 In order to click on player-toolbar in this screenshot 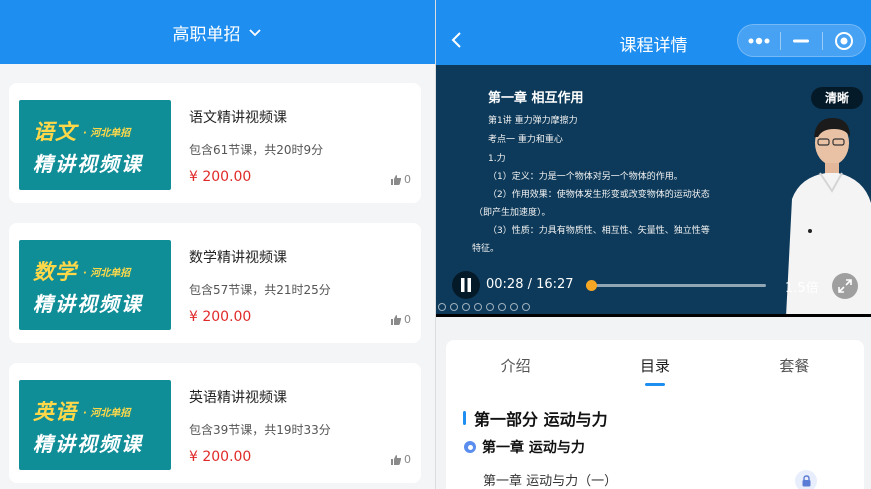, I will do `click(484, 307)`.